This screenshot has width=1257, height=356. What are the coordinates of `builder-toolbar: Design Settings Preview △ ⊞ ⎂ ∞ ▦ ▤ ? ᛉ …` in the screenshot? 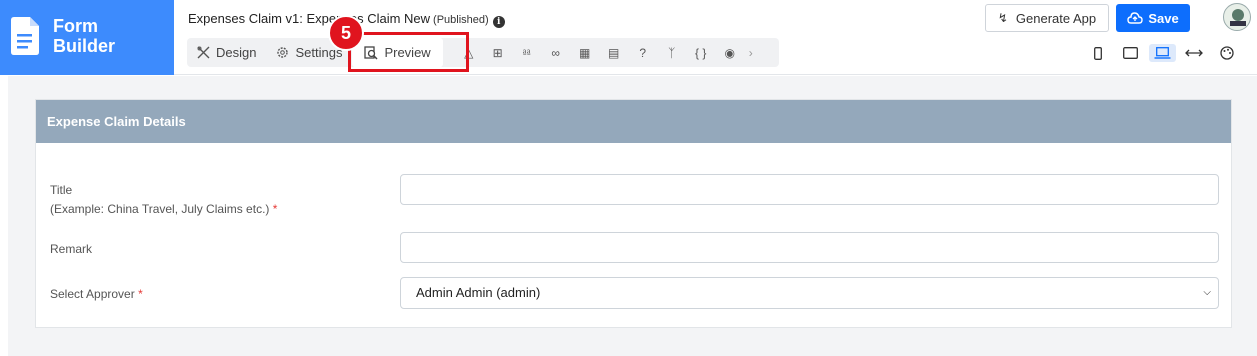 It's located at (483, 52).